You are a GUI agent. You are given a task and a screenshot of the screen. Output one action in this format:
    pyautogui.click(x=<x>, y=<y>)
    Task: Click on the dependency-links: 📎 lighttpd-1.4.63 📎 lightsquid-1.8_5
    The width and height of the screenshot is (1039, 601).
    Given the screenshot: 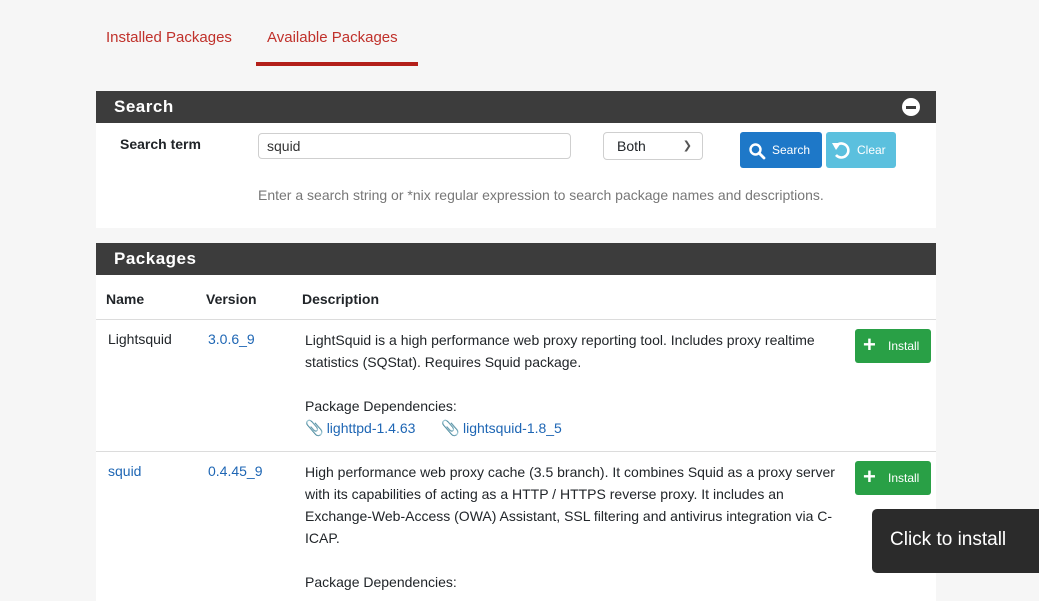 What is the action you would take?
    pyautogui.click(x=575, y=428)
    